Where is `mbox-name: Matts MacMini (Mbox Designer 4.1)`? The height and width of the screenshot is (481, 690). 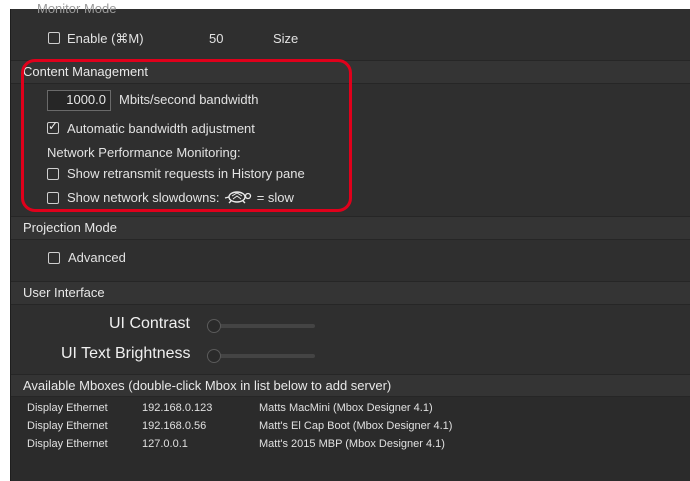 mbox-name: Matts MacMini (Mbox Designer 4.1) is located at coordinates (346, 408).